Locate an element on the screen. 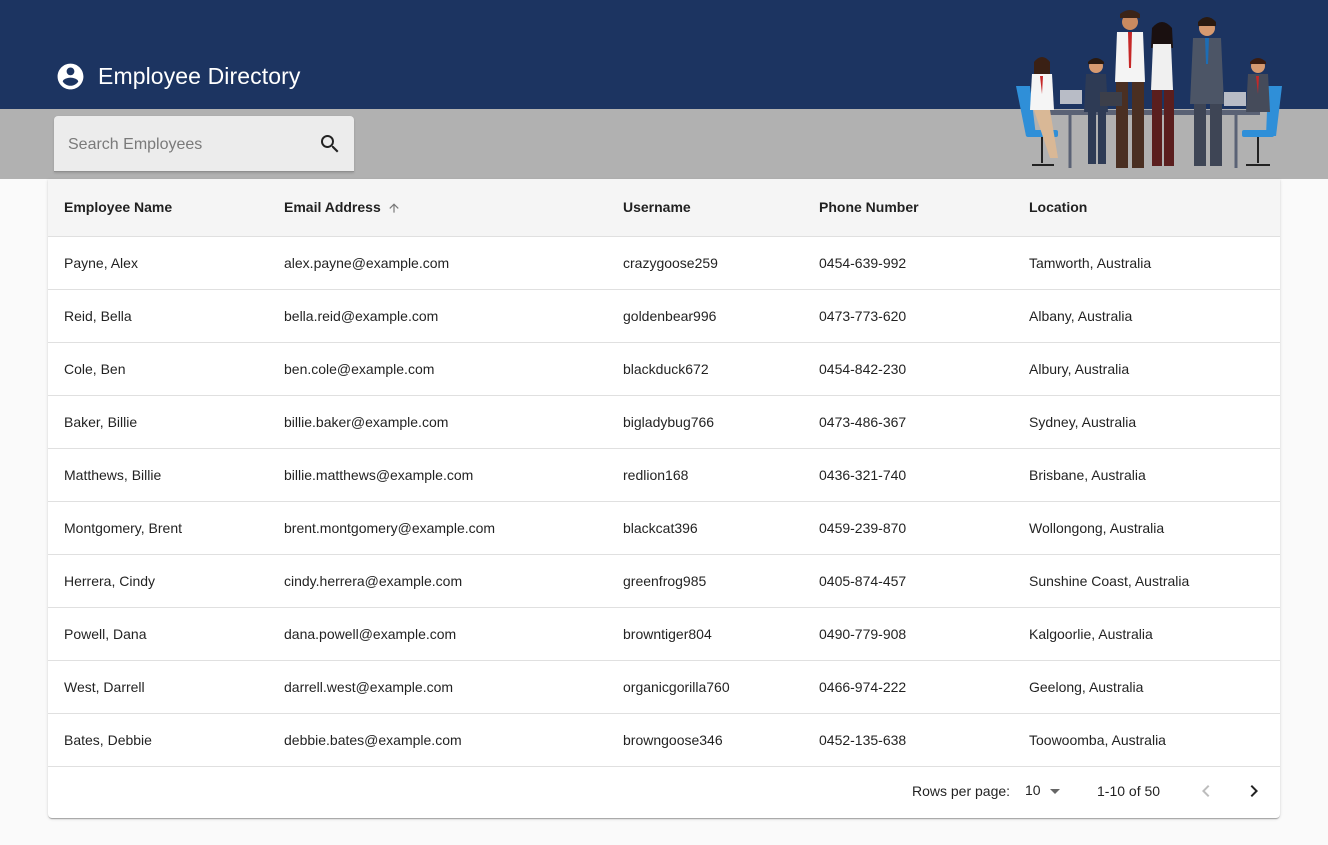 This screenshot has height=845, width=1328. column-header-username: Username is located at coordinates (705, 208).